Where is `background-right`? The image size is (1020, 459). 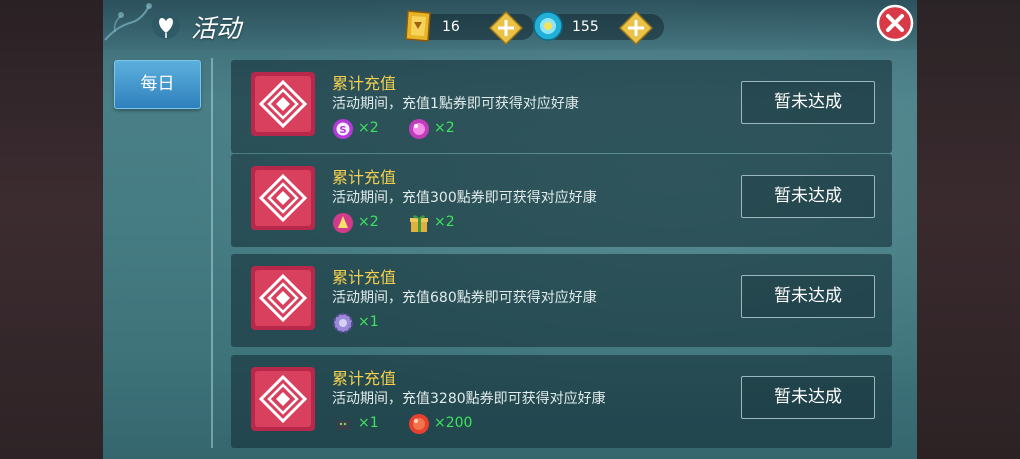
background-right is located at coordinates (968, 229).